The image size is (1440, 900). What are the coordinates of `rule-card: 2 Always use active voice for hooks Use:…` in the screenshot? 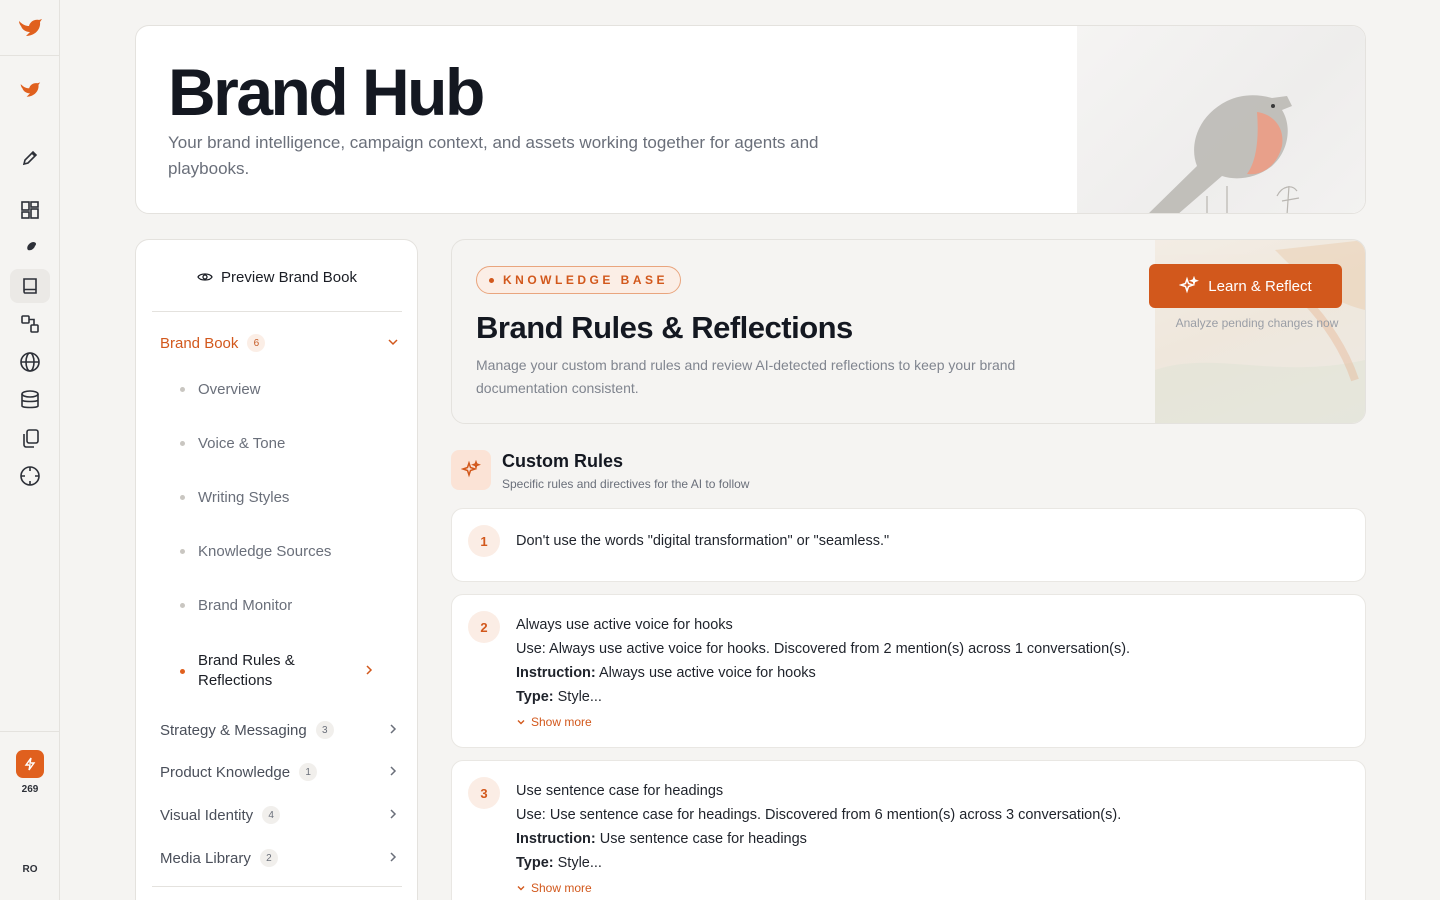 It's located at (908, 671).